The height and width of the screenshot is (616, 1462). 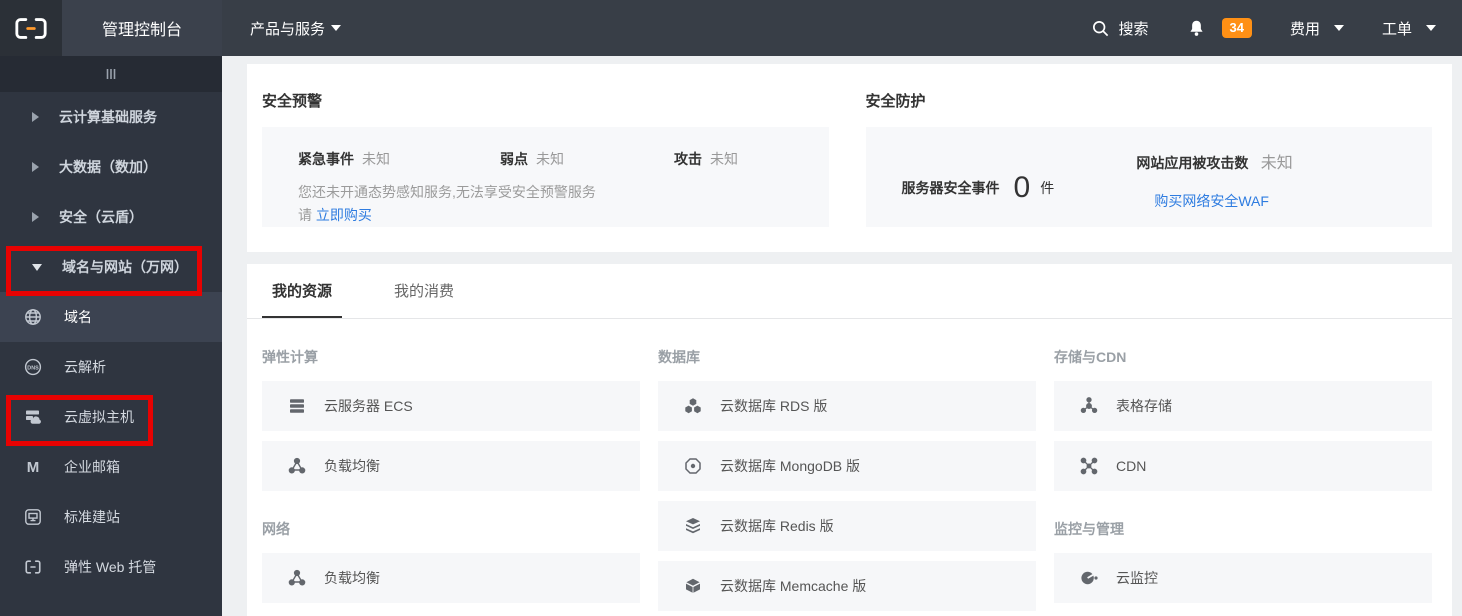 What do you see at coordinates (693, 466) in the screenshot?
I see `mongodb-icon` at bounding box center [693, 466].